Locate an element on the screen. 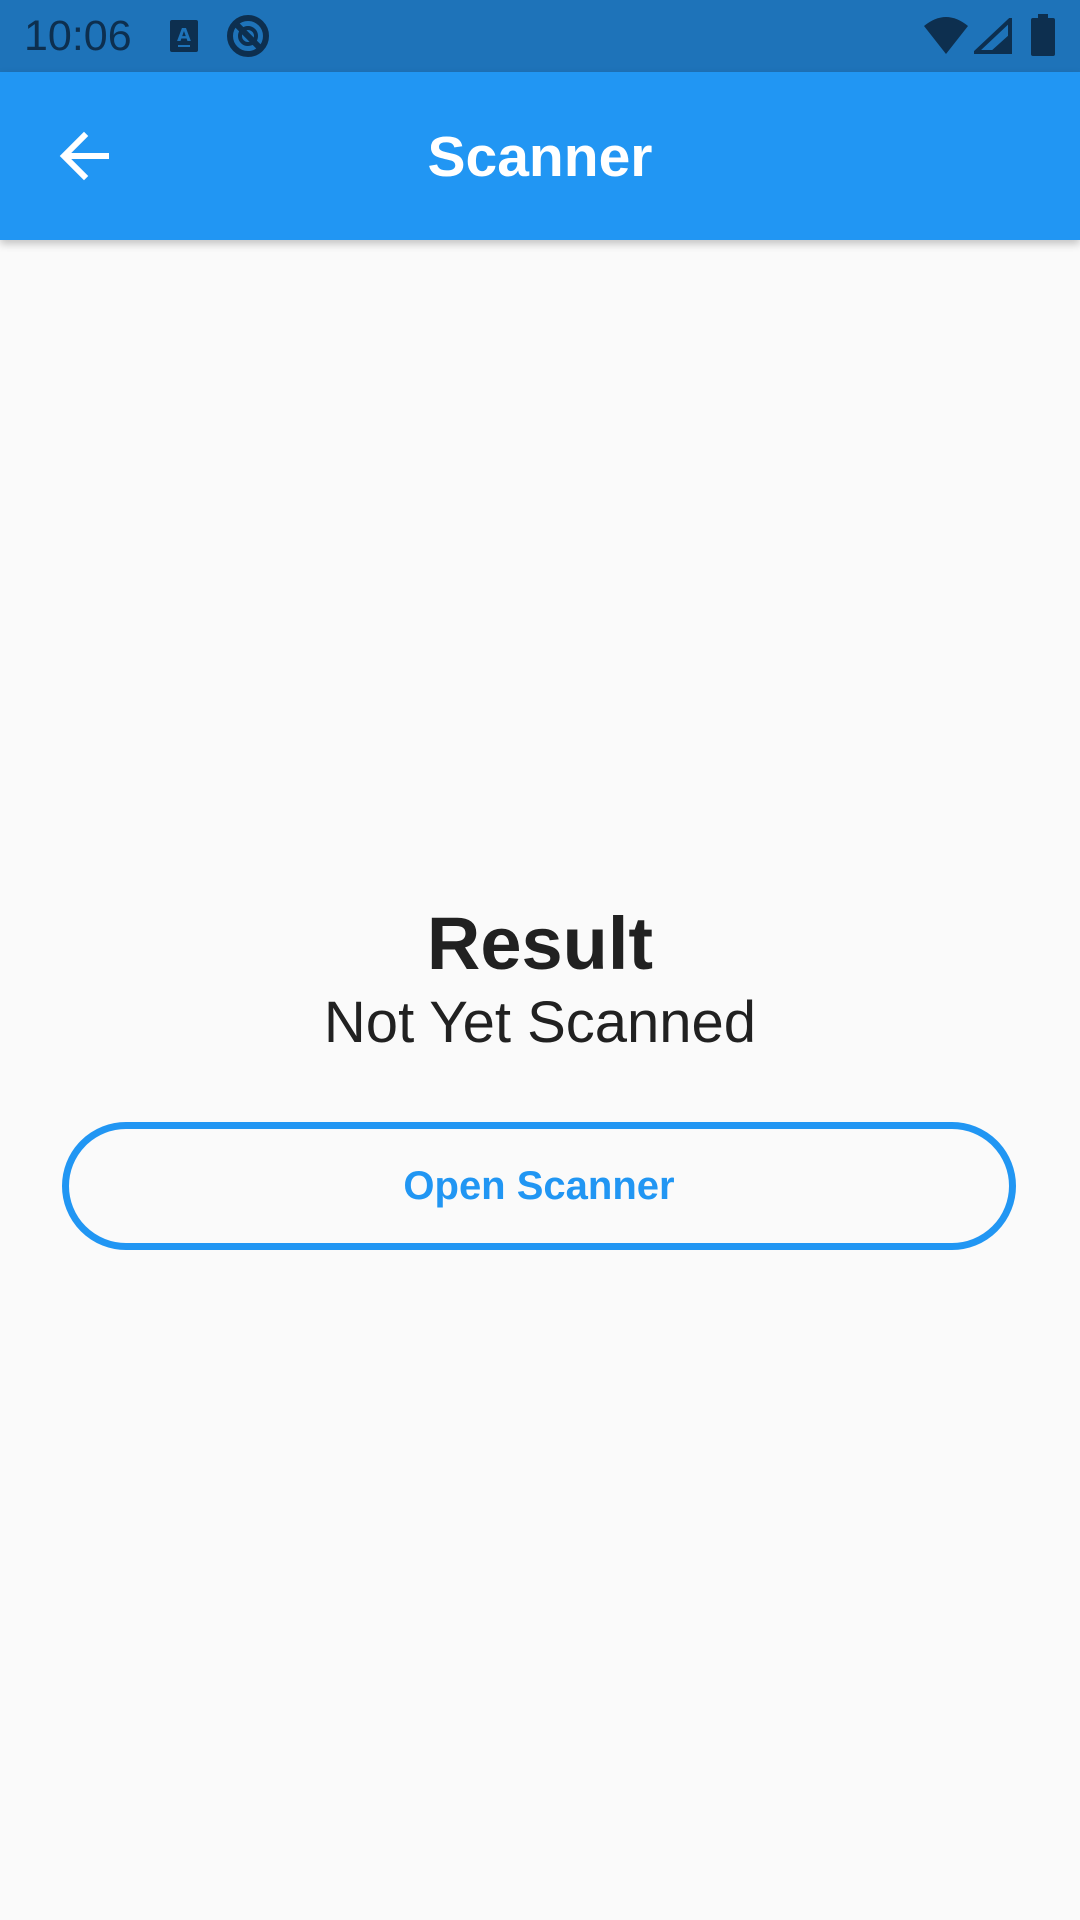 The image size is (1080, 1920). wifi-icon is located at coordinates (946, 35).